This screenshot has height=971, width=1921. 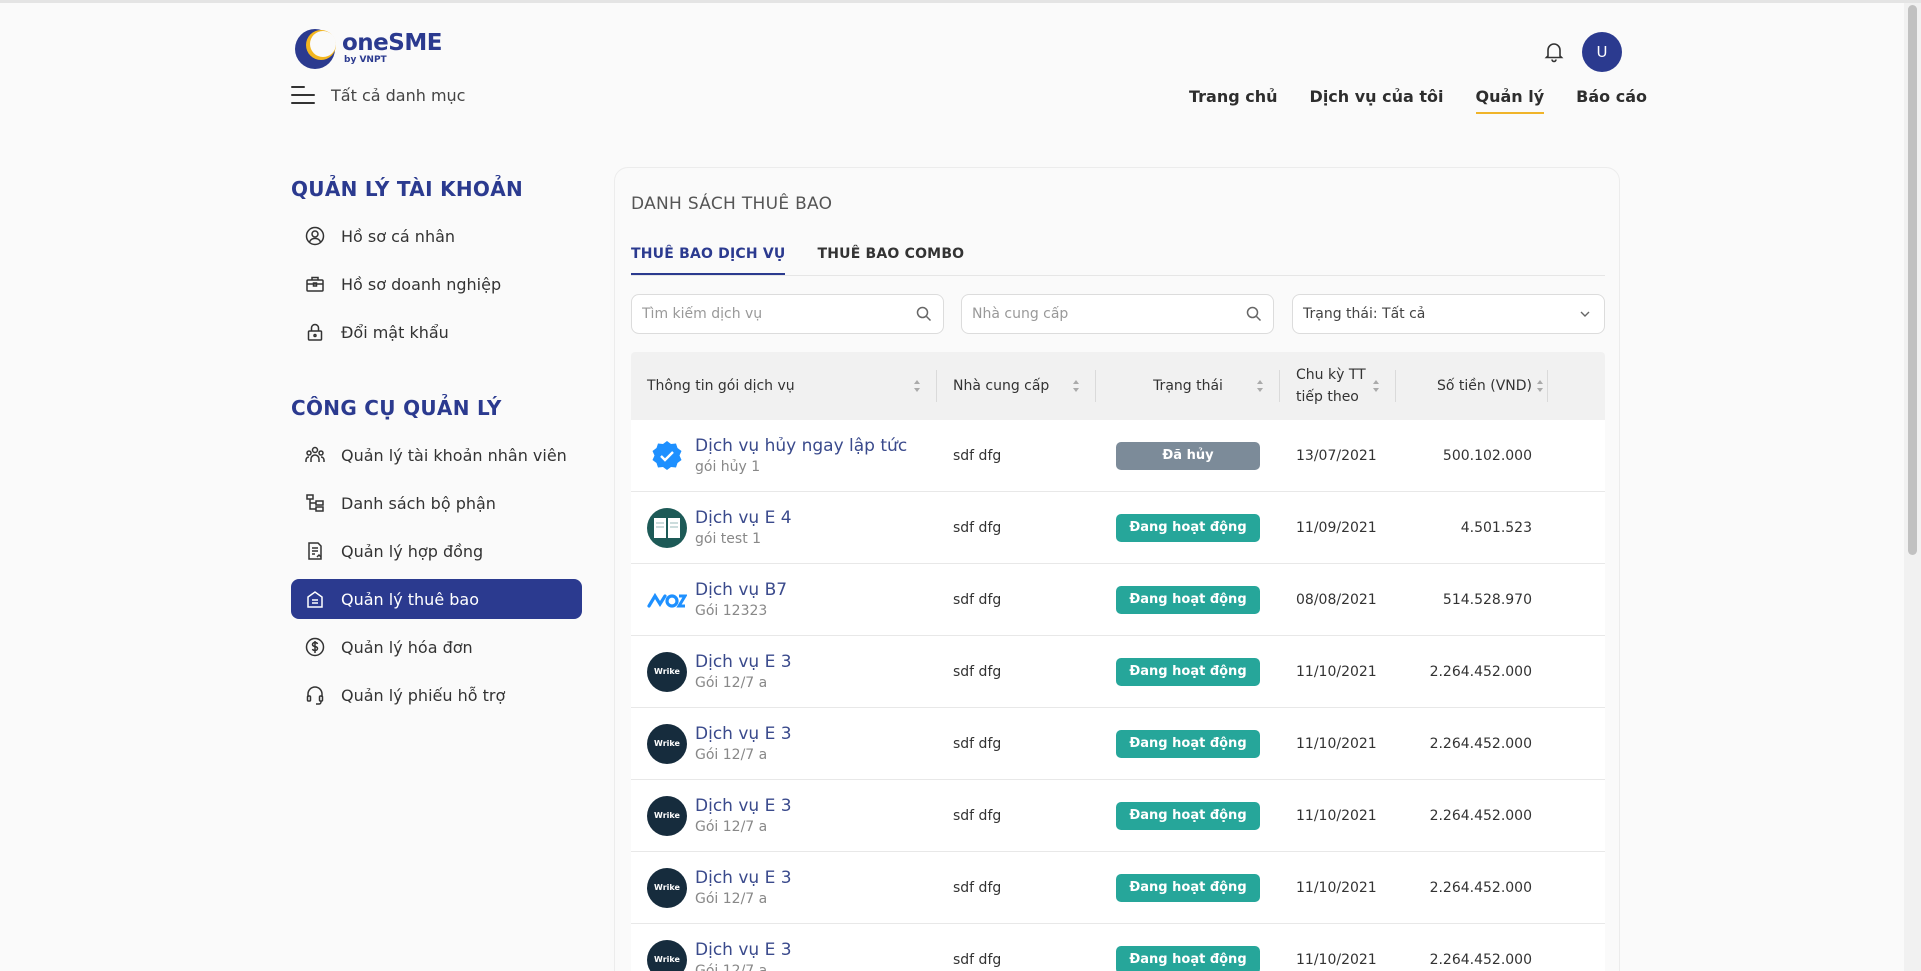 I want to click on service-name: Dịch vụ E 4, so click(x=743, y=518).